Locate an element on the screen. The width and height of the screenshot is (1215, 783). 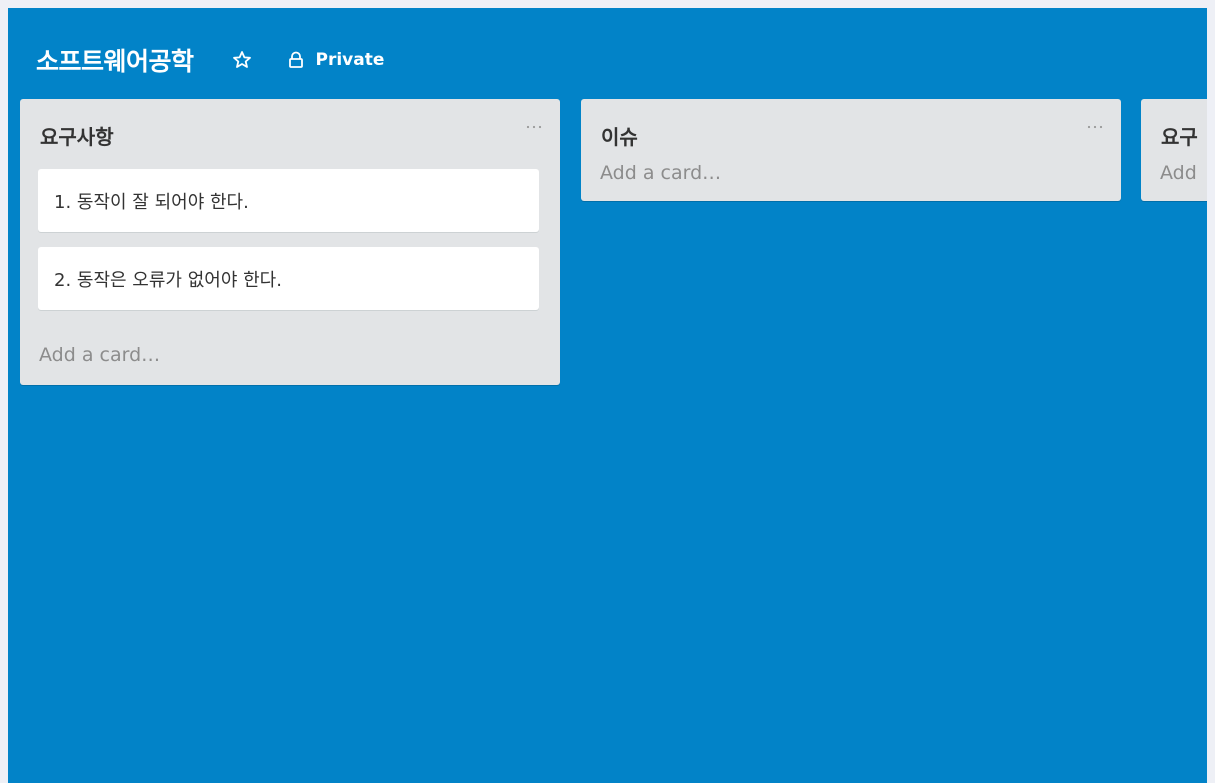
board-header: 소프트웨어공학 Private is located at coordinates (210, 60).